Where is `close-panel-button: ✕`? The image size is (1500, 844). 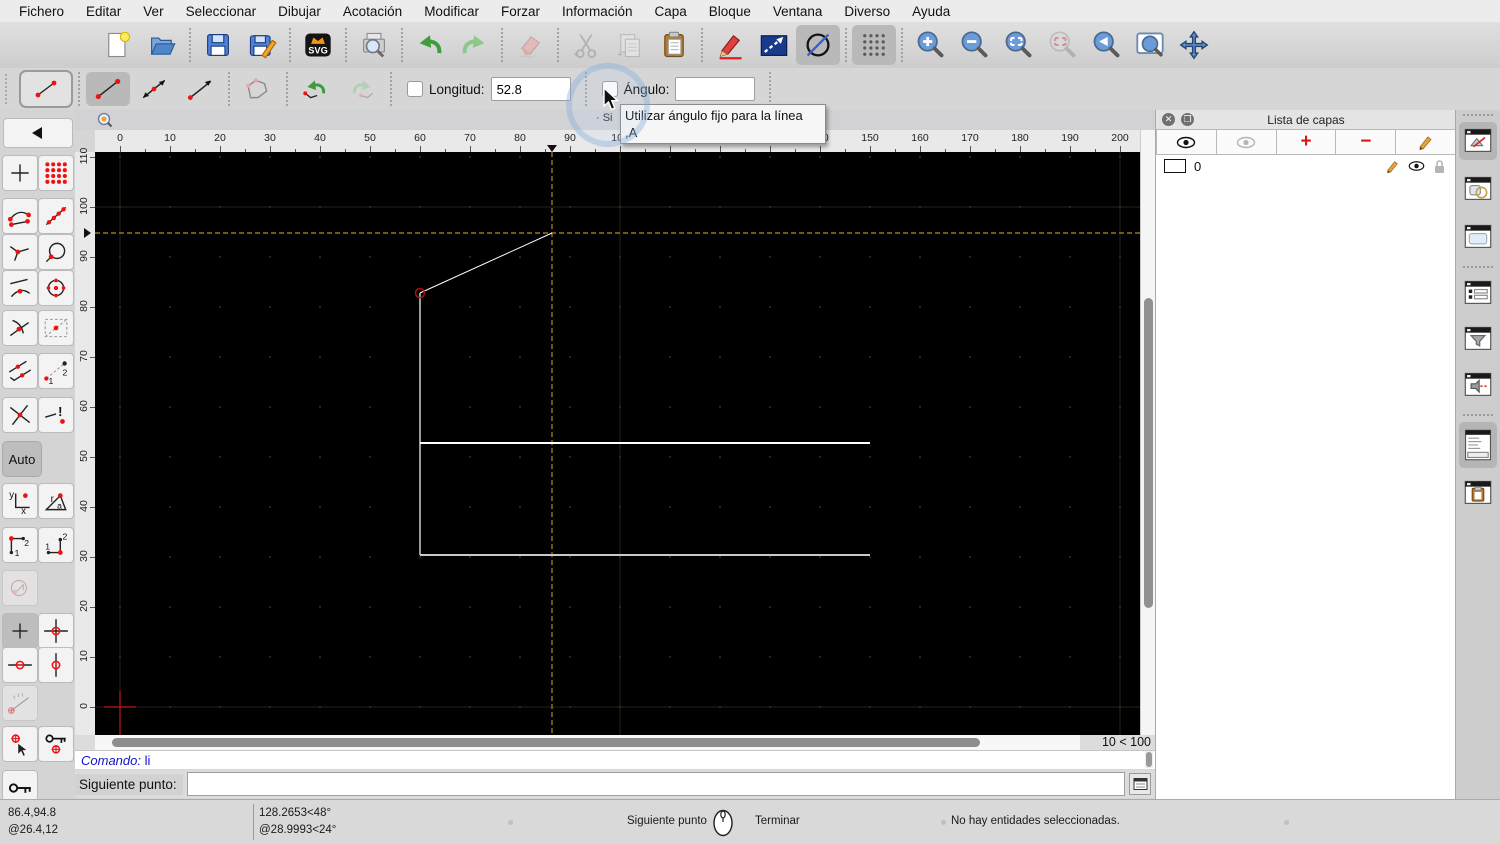 close-panel-button: ✕ is located at coordinates (1168, 119).